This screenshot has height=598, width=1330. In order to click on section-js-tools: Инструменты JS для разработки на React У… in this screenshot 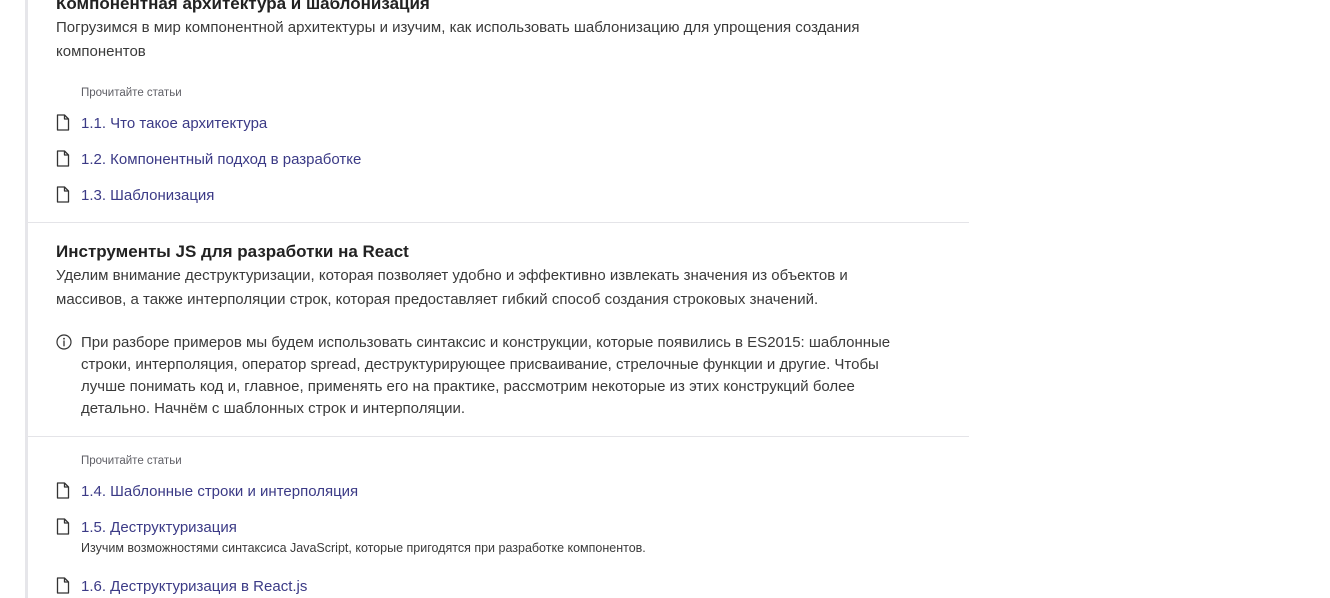, I will do `click(498, 276)`.